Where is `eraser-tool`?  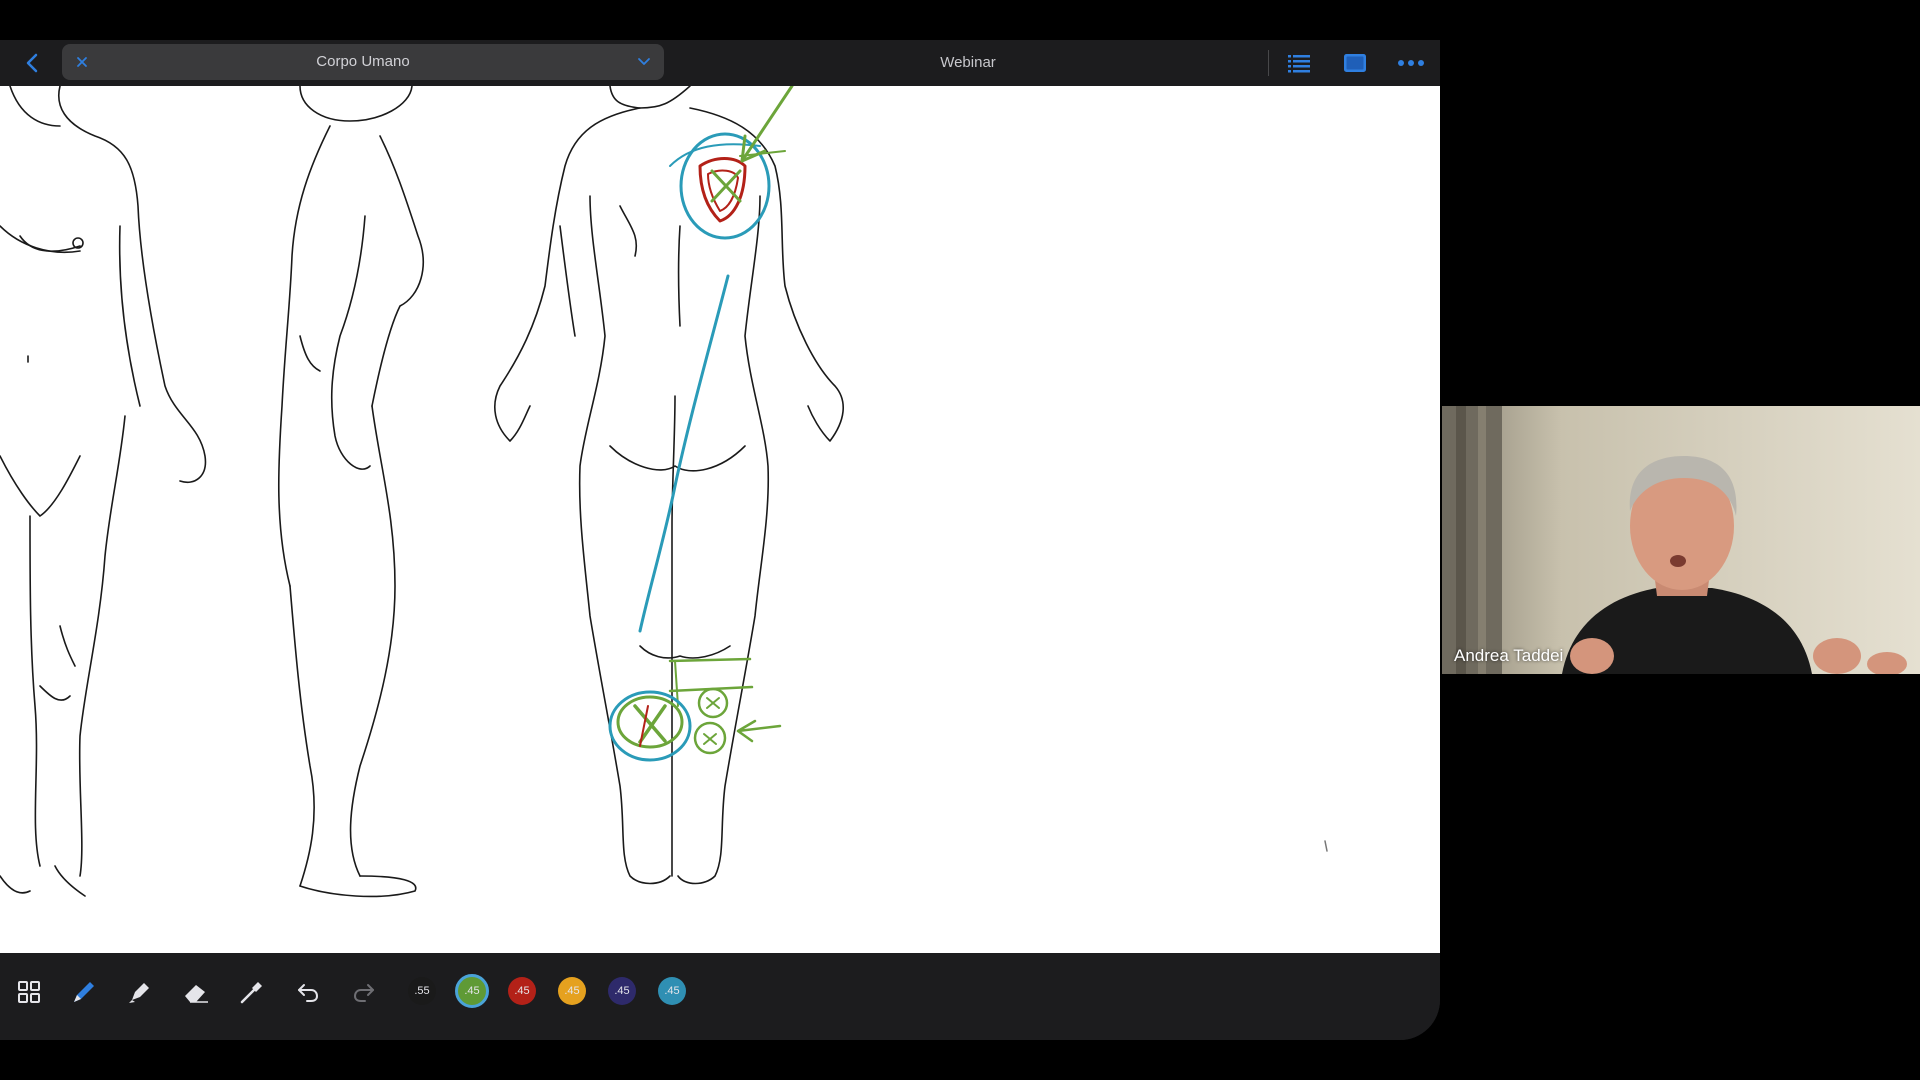
eraser-tool is located at coordinates (196, 992).